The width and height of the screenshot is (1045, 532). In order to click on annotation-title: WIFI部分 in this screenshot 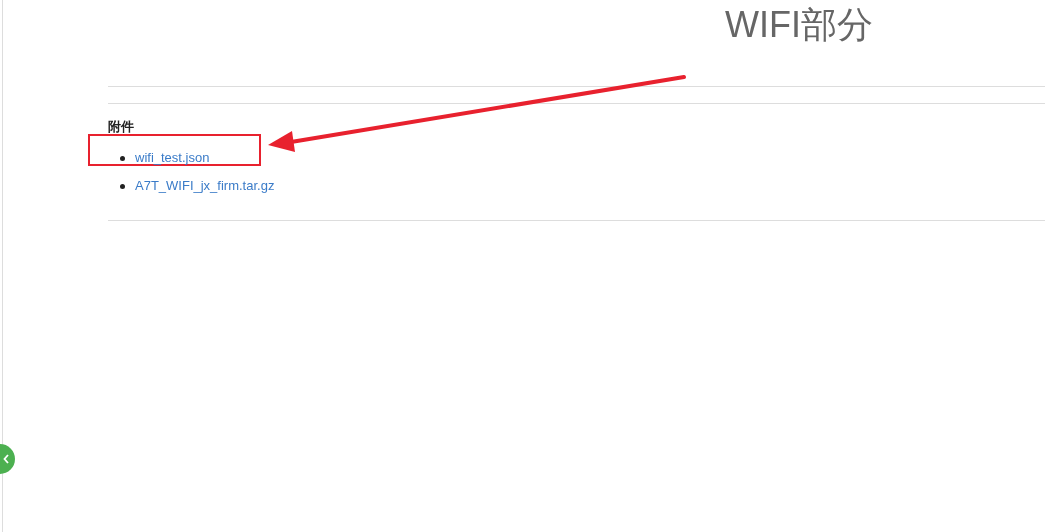, I will do `click(799, 25)`.